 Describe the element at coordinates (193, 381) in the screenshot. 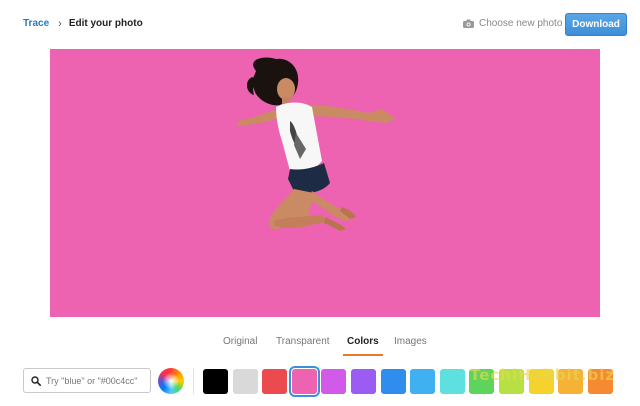

I see `divider` at that location.